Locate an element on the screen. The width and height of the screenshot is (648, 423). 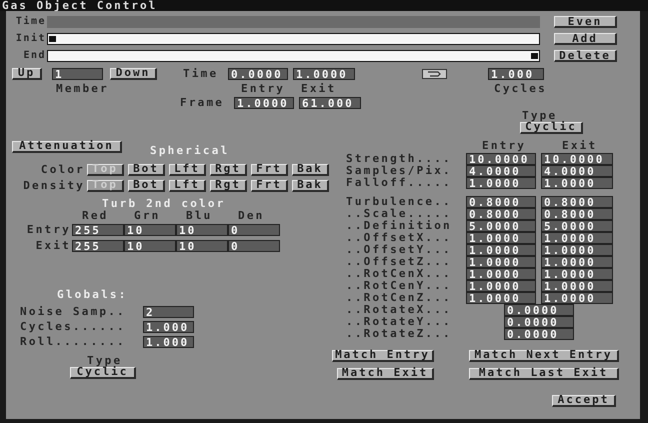
label: Color is located at coordinates (63, 170).